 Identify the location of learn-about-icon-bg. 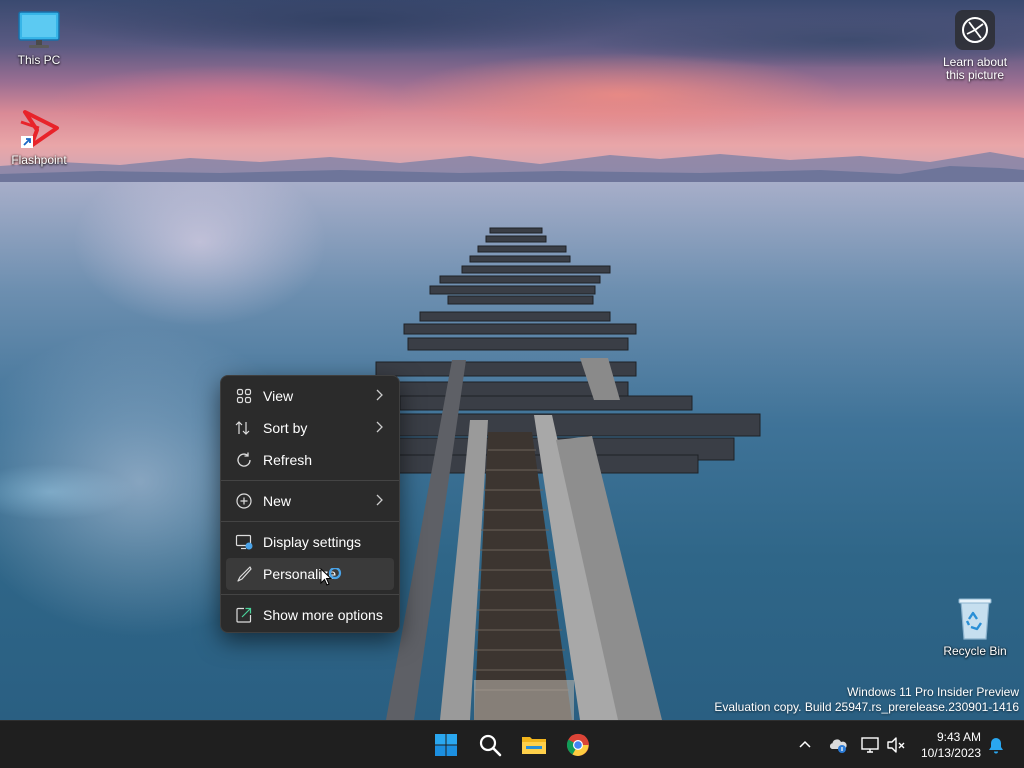
(975, 30).